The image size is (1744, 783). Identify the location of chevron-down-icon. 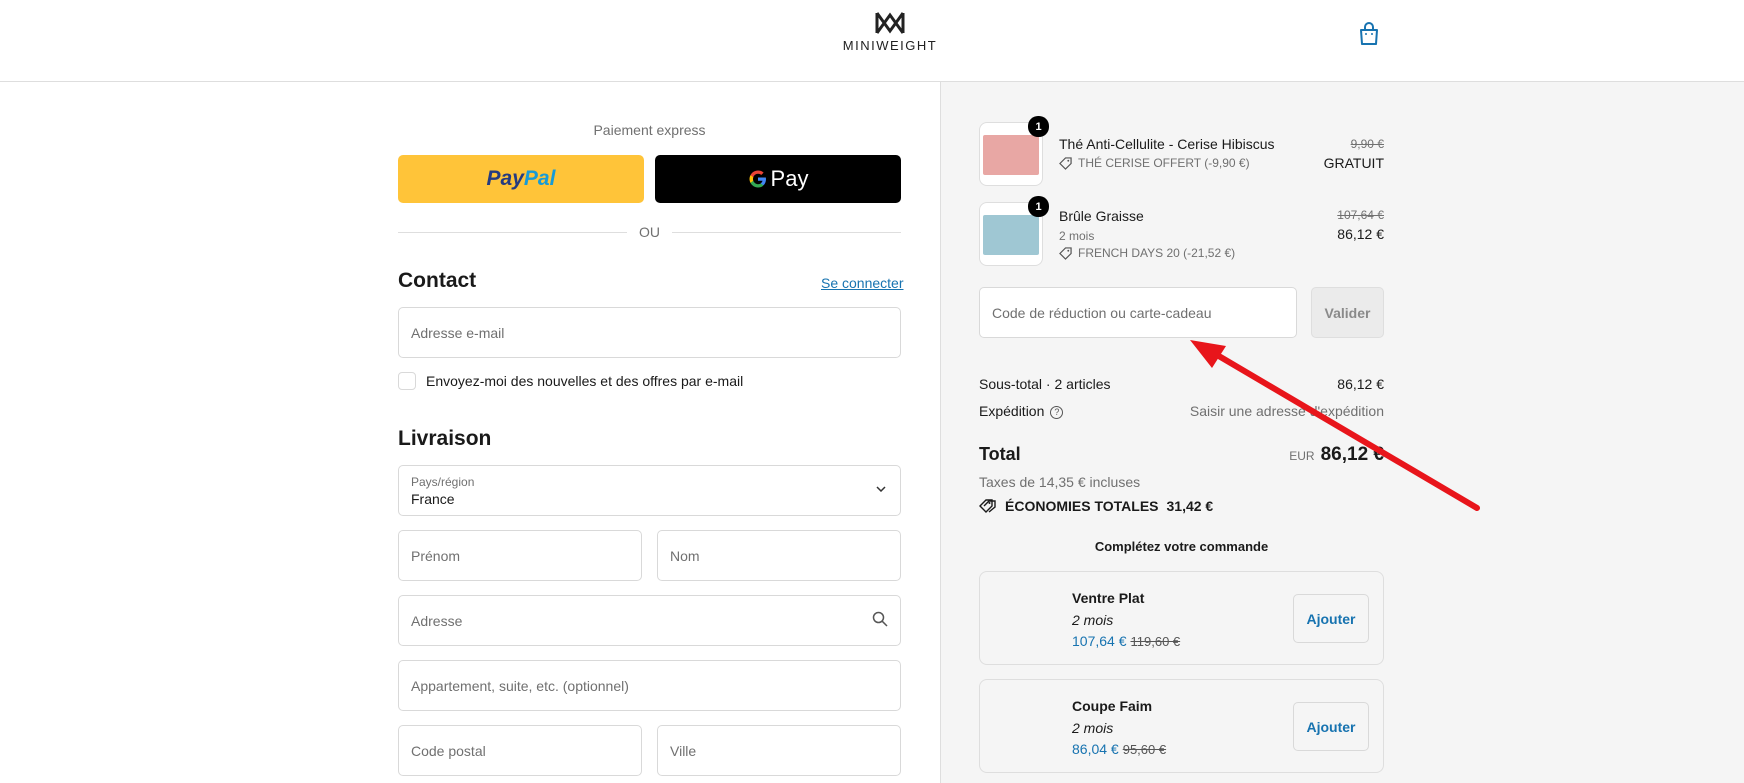
(881, 489).